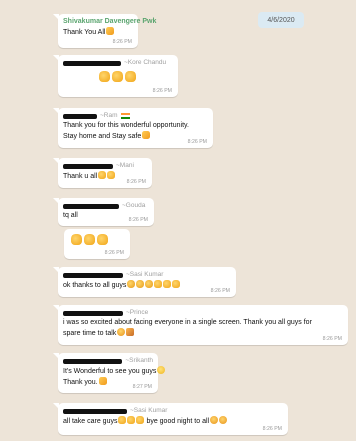 The image size is (356, 441). Describe the element at coordinates (137, 312) in the screenshot. I see `sender-name: ~Prince` at that location.